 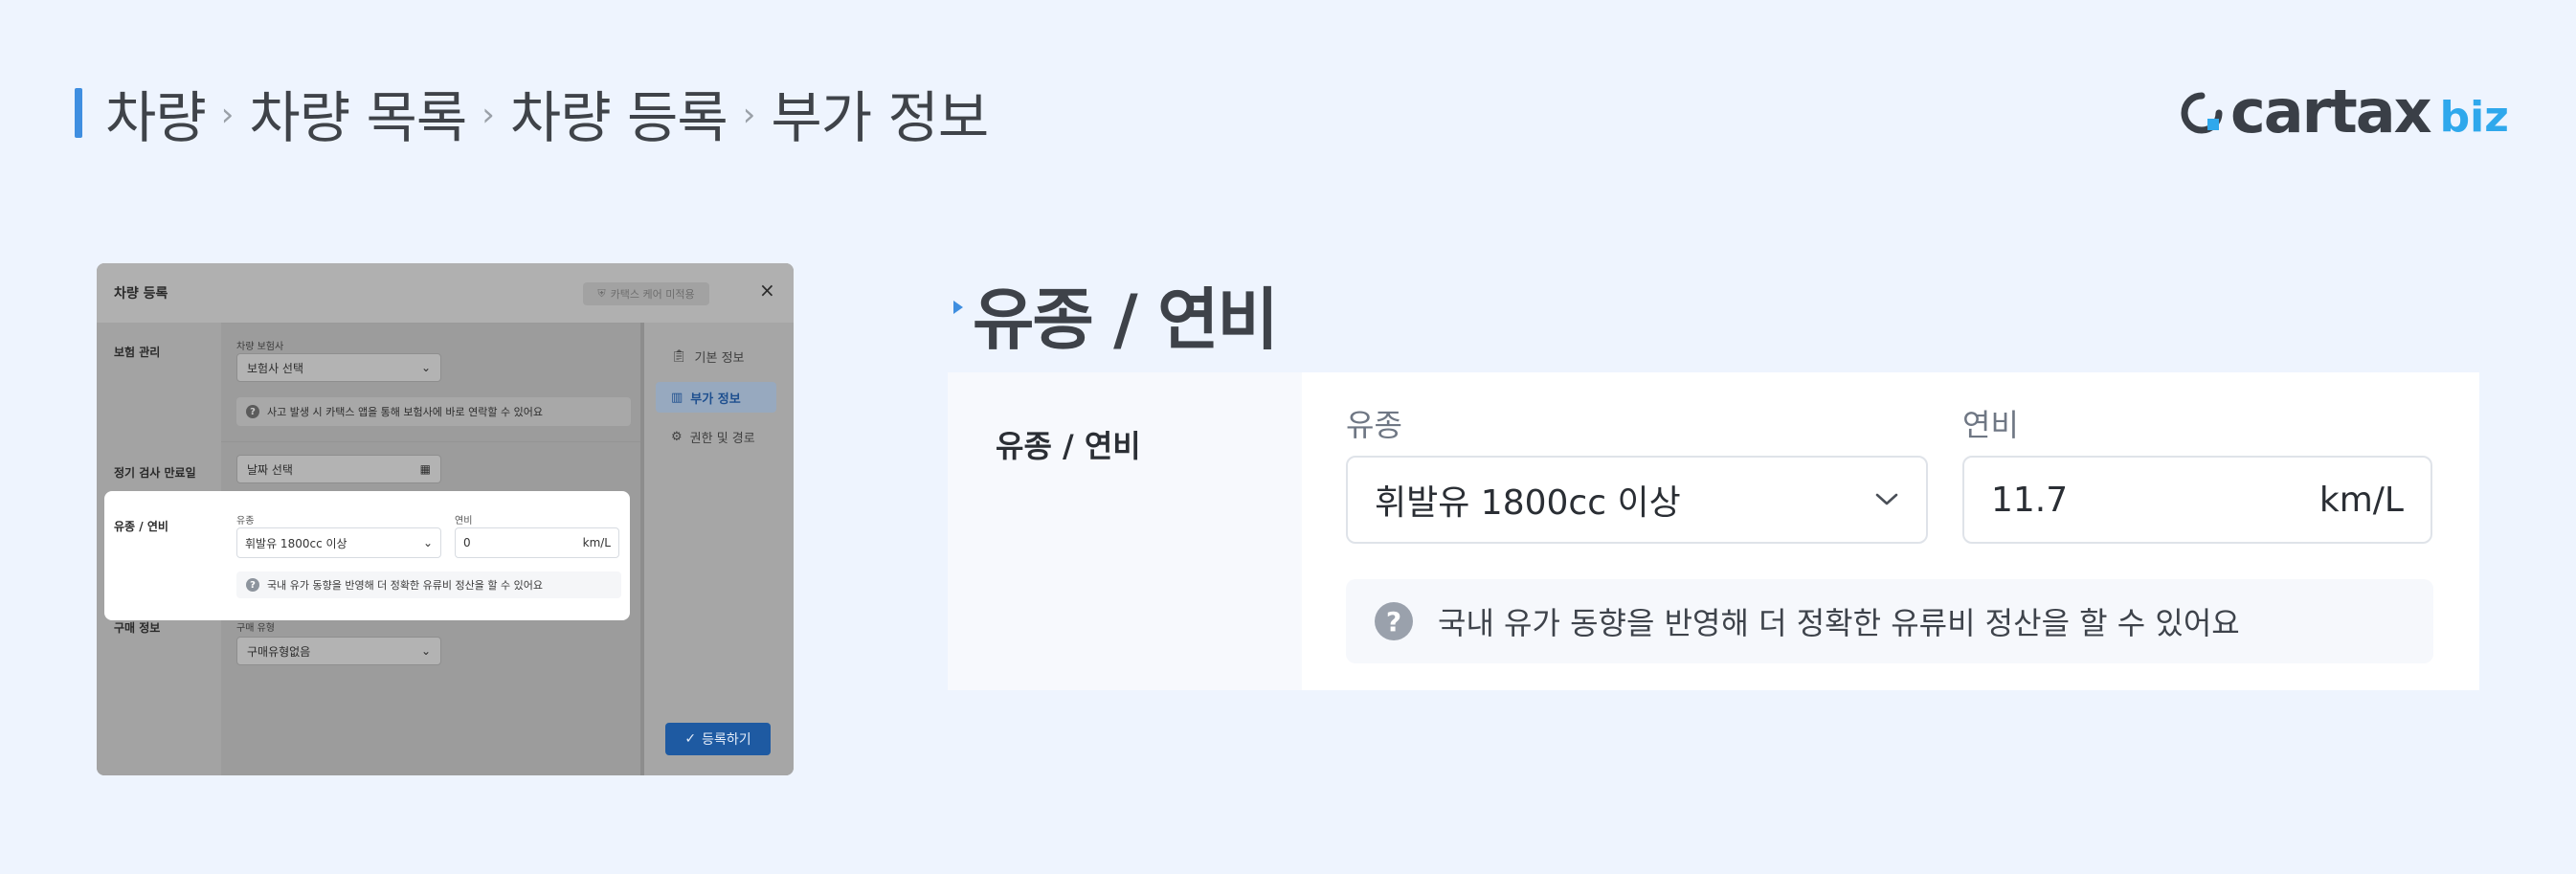 What do you see at coordinates (270, 469) in the screenshot?
I see `inspection-date-placeholder: 날짜 선택` at bounding box center [270, 469].